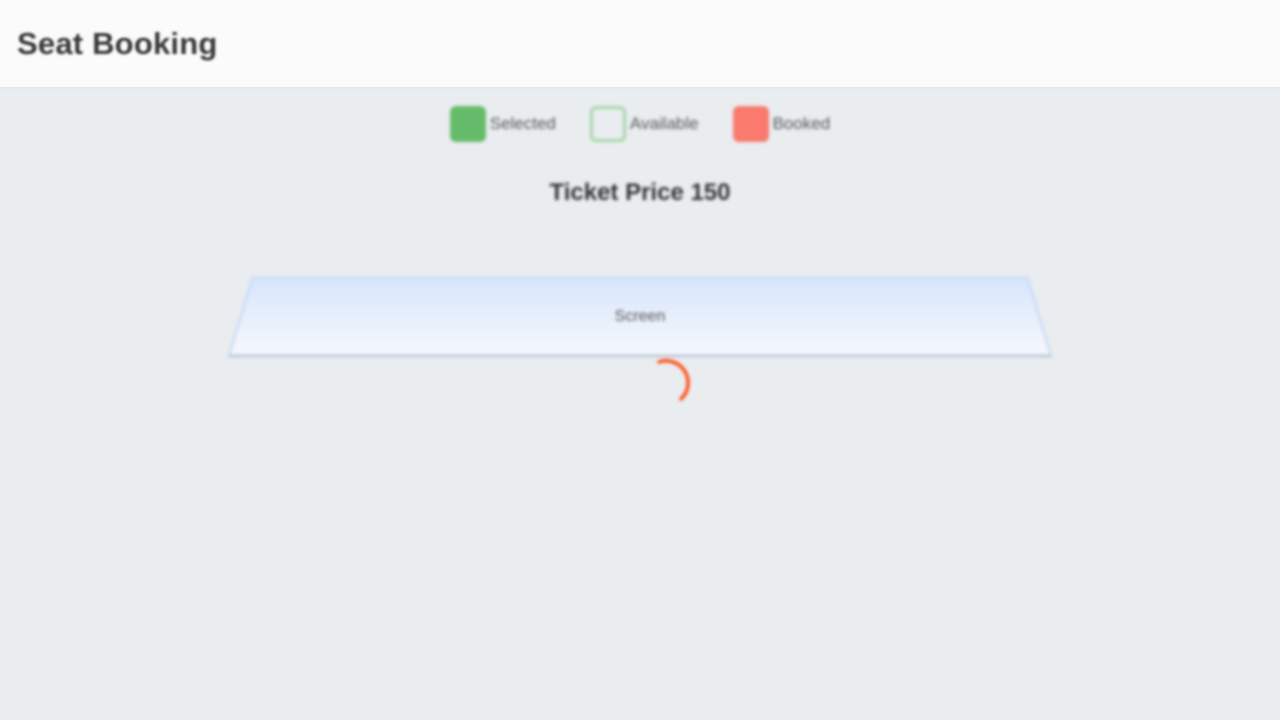 Image resolution: width=1280 pixels, height=720 pixels. Describe the element at coordinates (522, 123) in the screenshot. I see `legend-label-selected: Selected` at that location.